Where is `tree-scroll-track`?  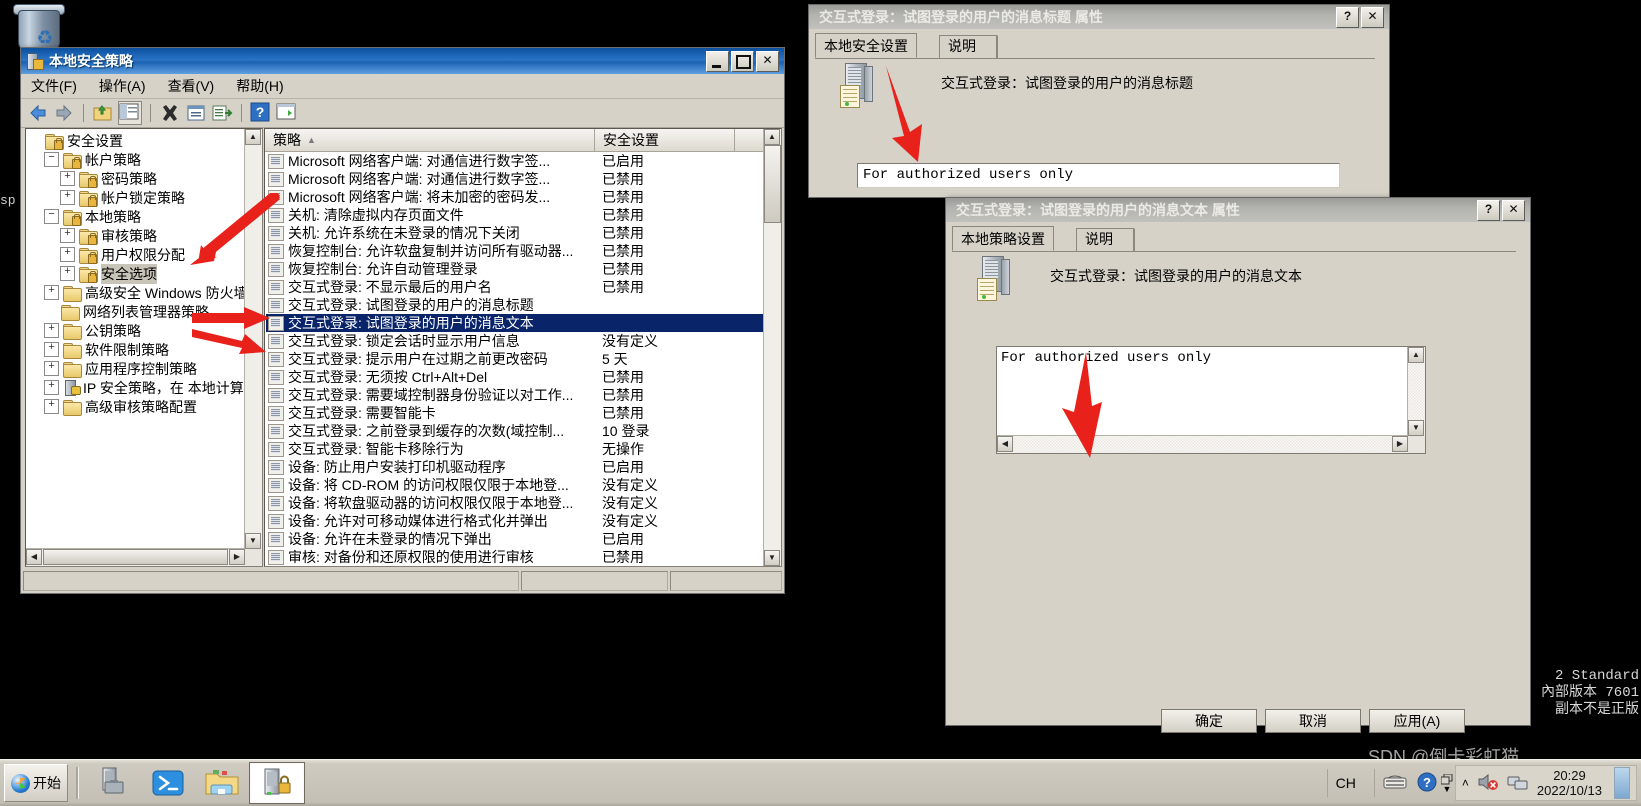
tree-scroll-track is located at coordinates (253, 339).